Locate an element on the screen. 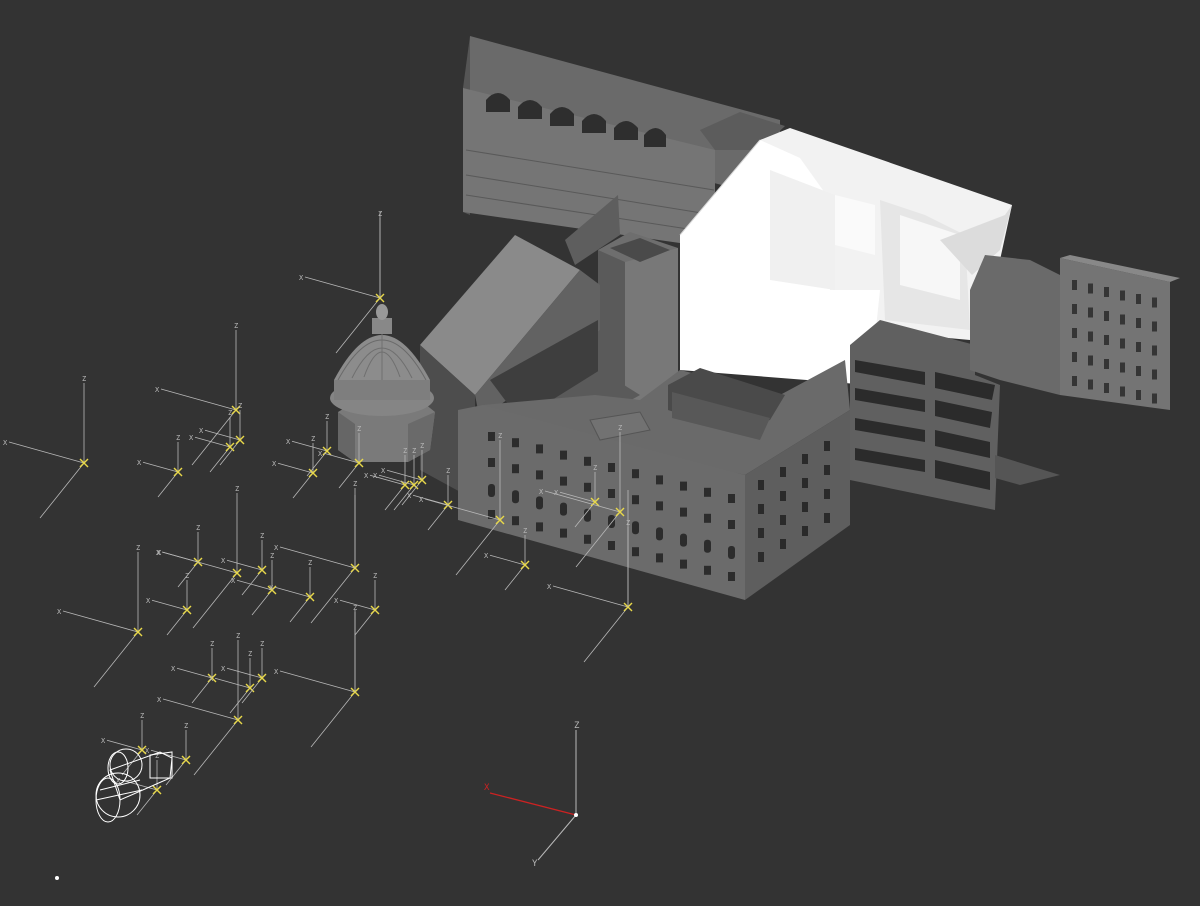 The image size is (1200, 906). world-origin-axis: Z X Y is located at coordinates (532, 795).